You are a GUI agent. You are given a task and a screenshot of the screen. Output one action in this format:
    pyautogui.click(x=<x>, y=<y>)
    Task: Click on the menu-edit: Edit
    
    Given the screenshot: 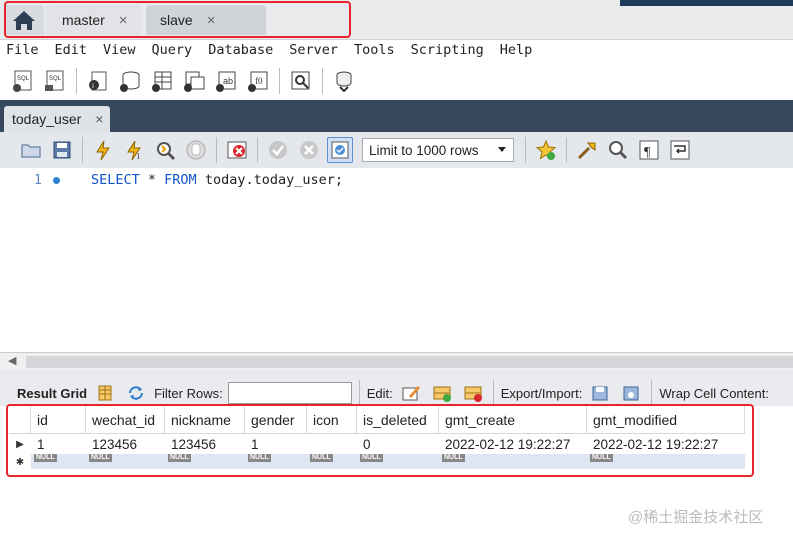 What is the action you would take?
    pyautogui.click(x=71, y=50)
    